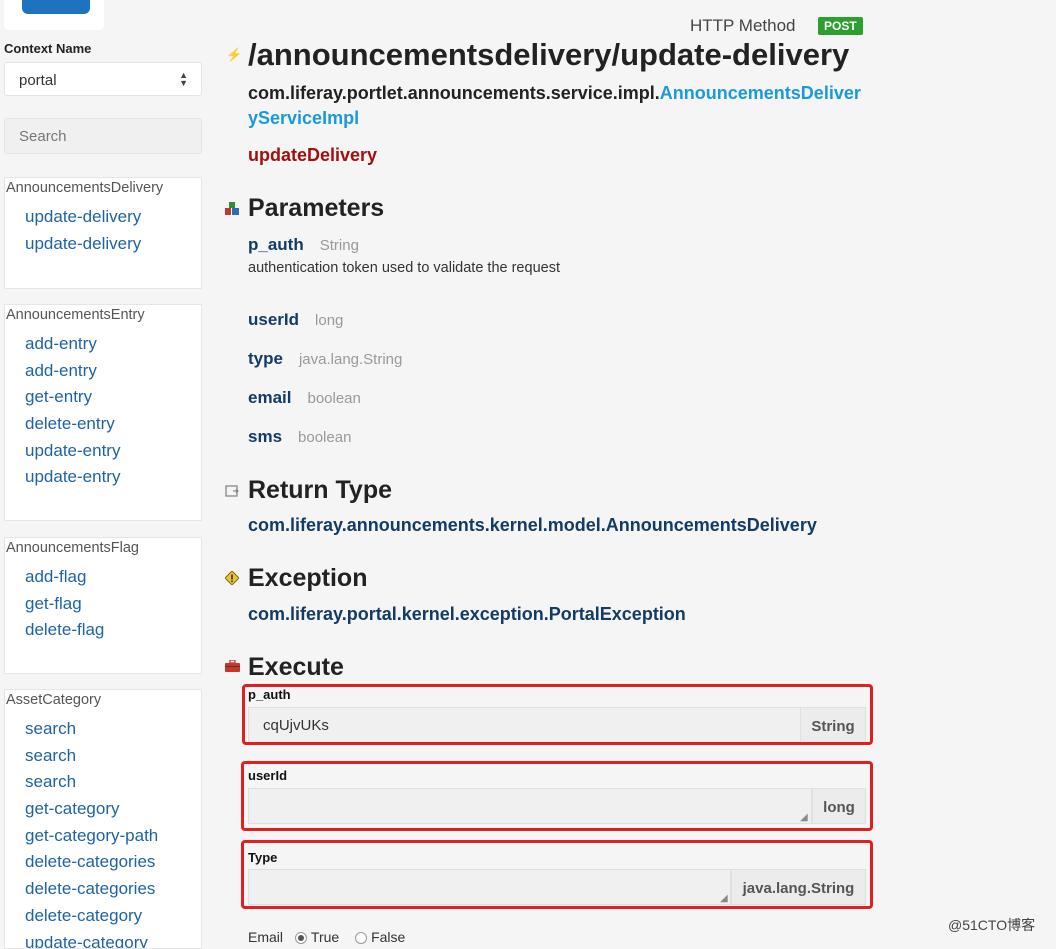  What do you see at coordinates (113, 630) in the screenshot?
I see `sidebar-link-delete-flag: delete-flag` at bounding box center [113, 630].